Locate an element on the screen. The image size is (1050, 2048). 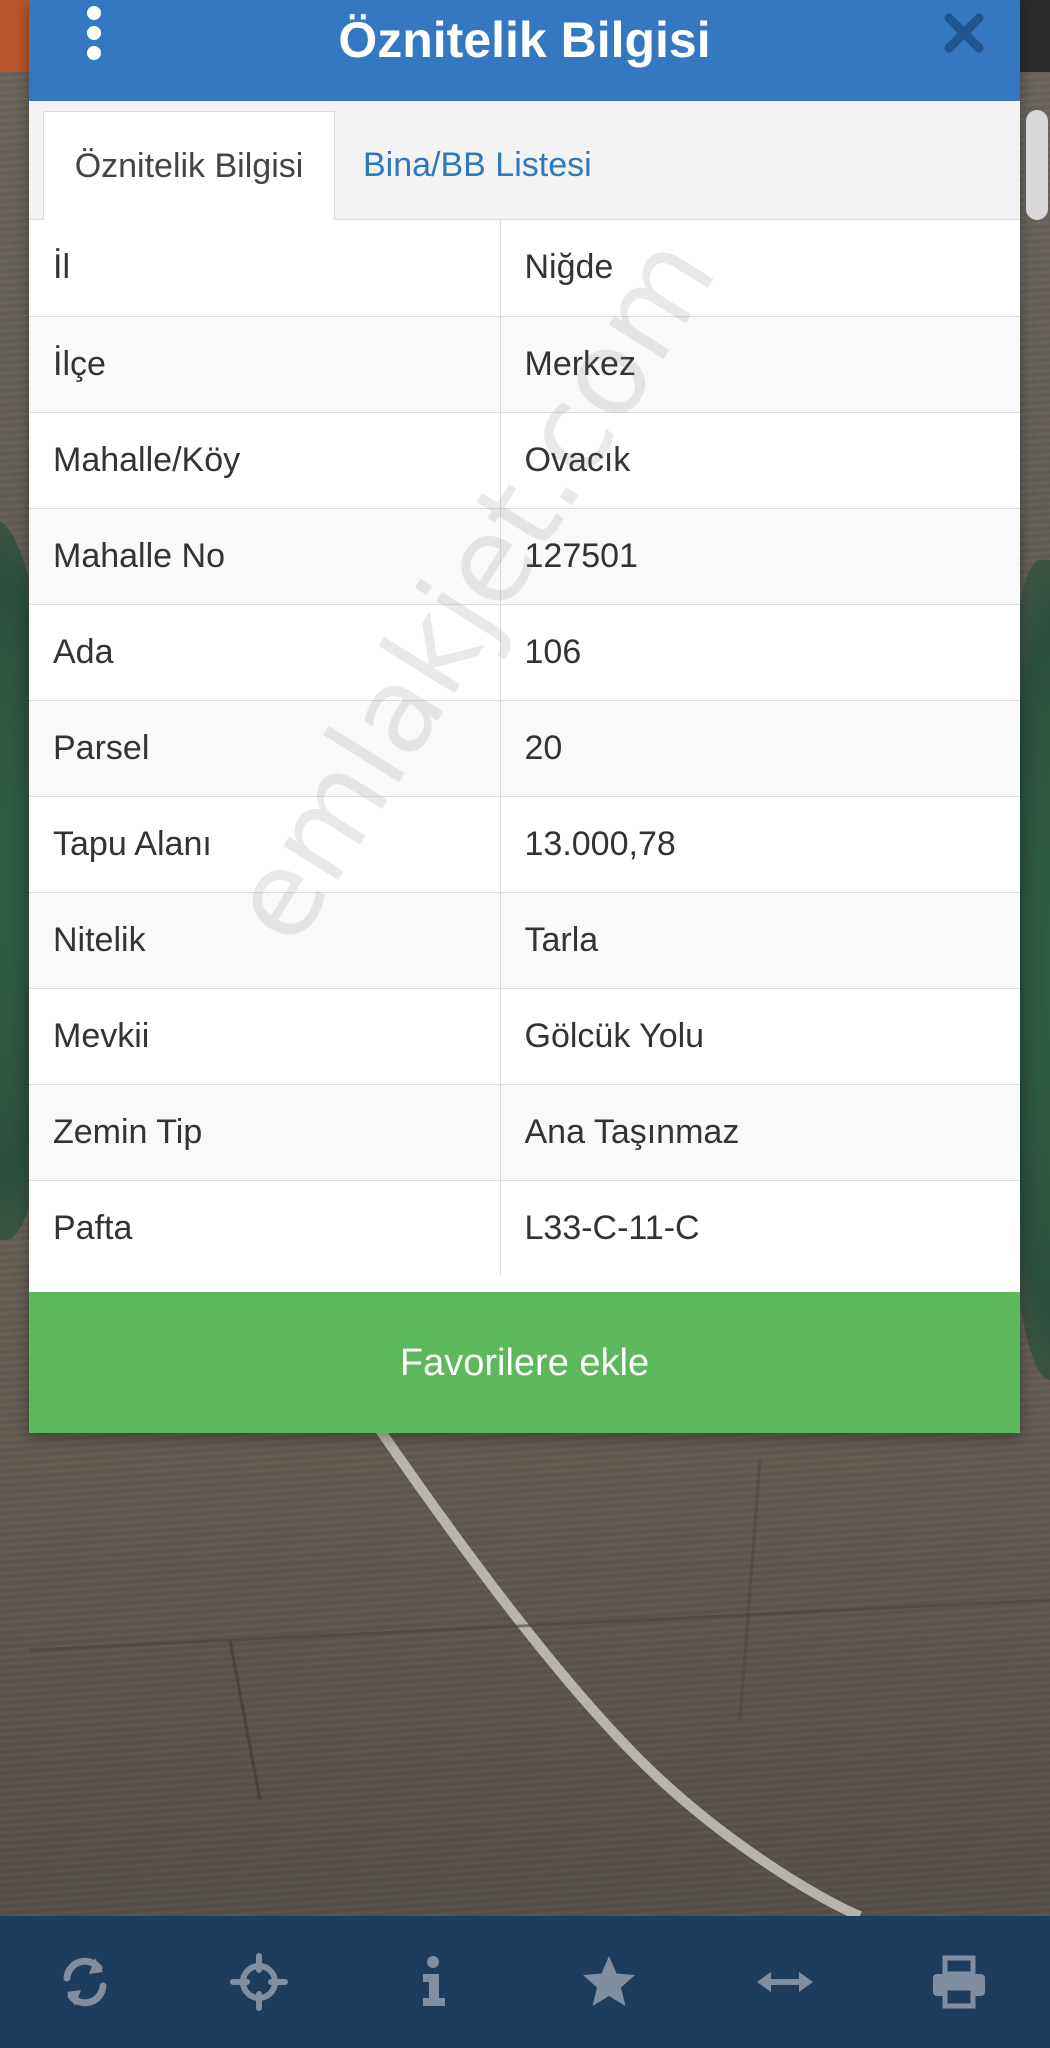
attribute-value: Ana Taşınmaz is located at coordinates (760, 1131).